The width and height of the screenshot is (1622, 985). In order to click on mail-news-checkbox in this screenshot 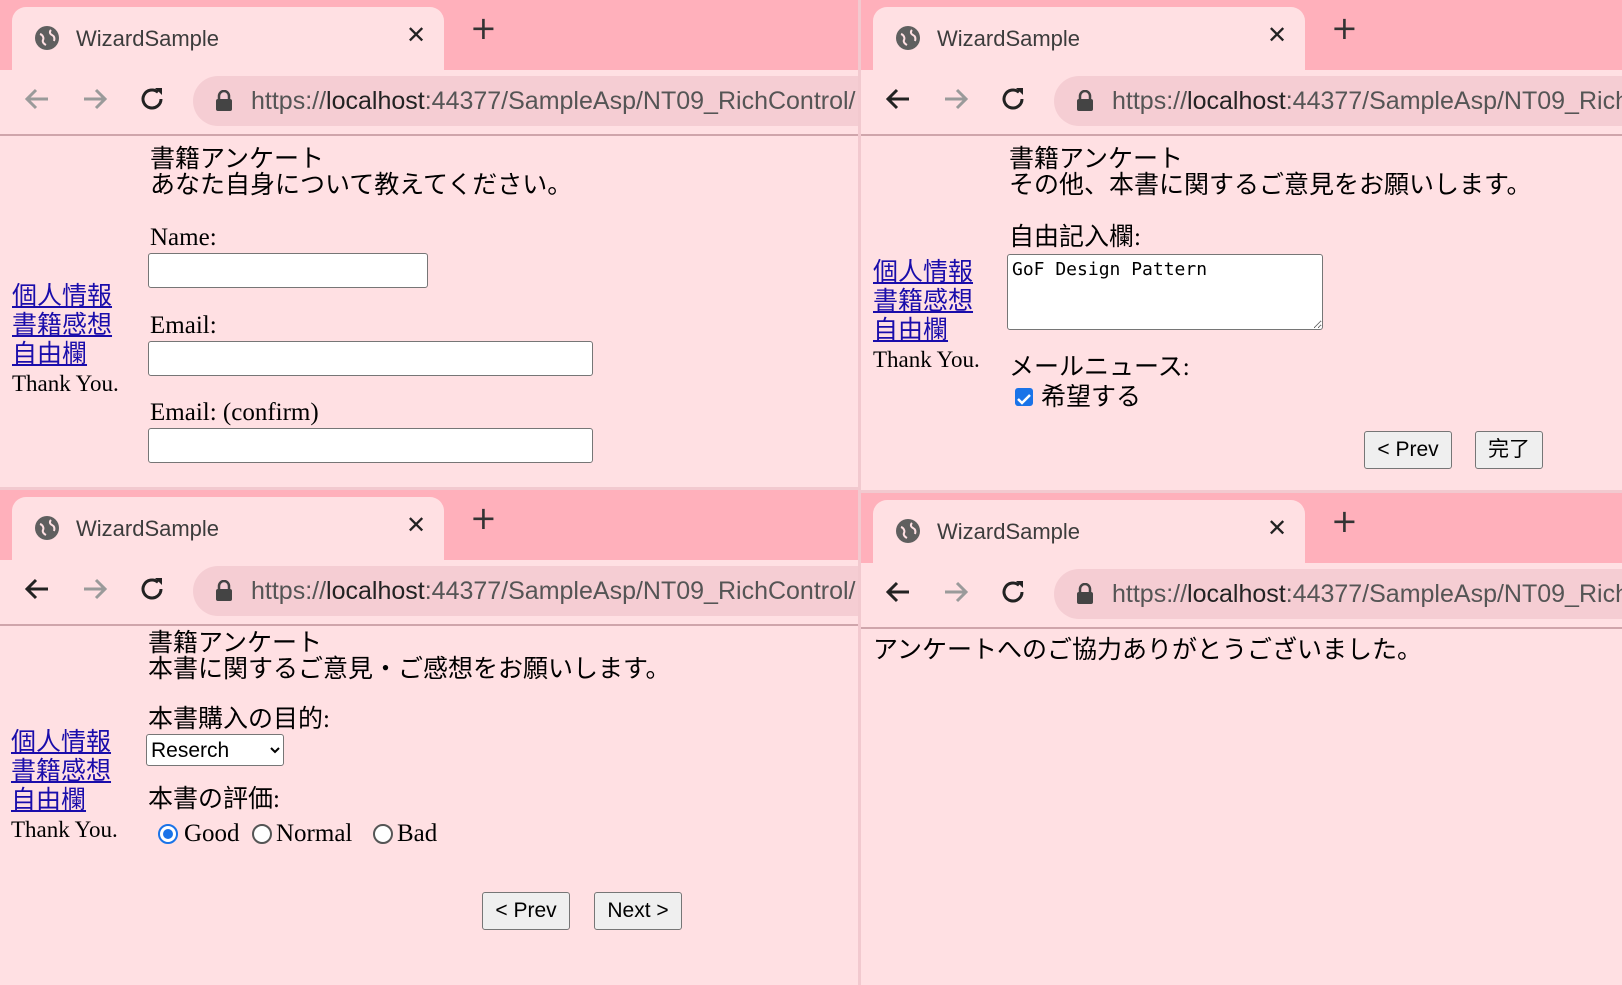, I will do `click(1024, 397)`.